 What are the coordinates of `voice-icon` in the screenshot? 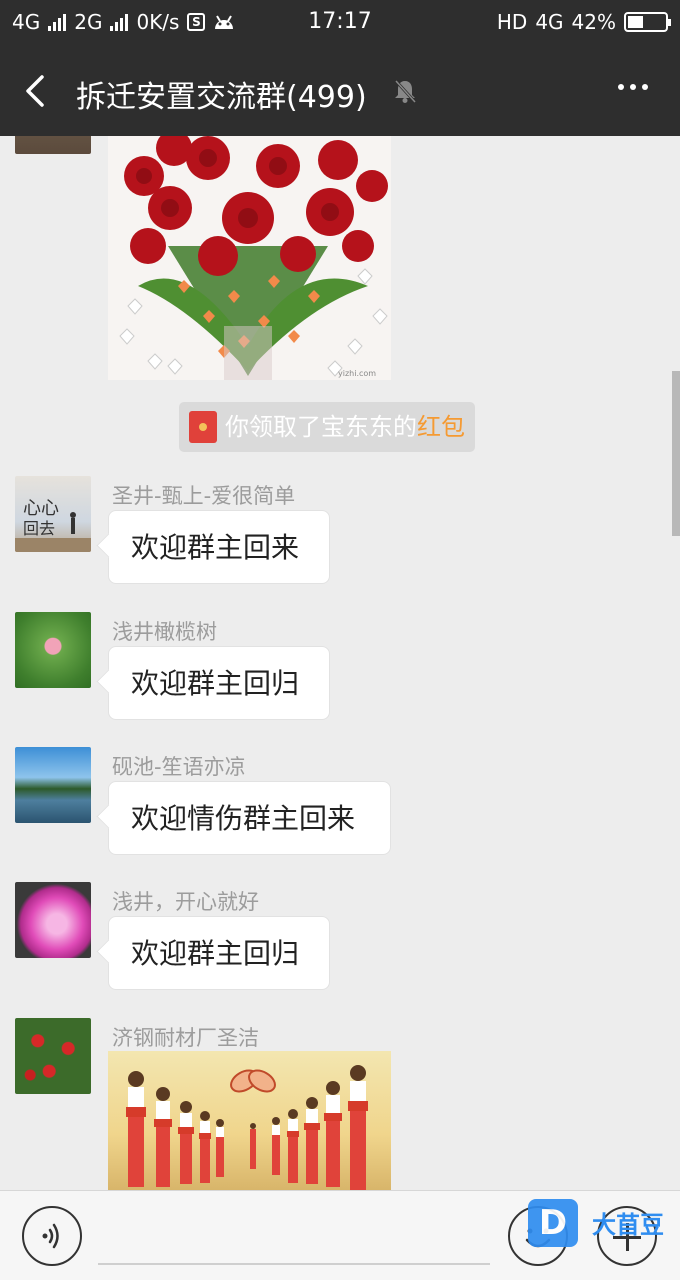 It's located at (50, 1236).